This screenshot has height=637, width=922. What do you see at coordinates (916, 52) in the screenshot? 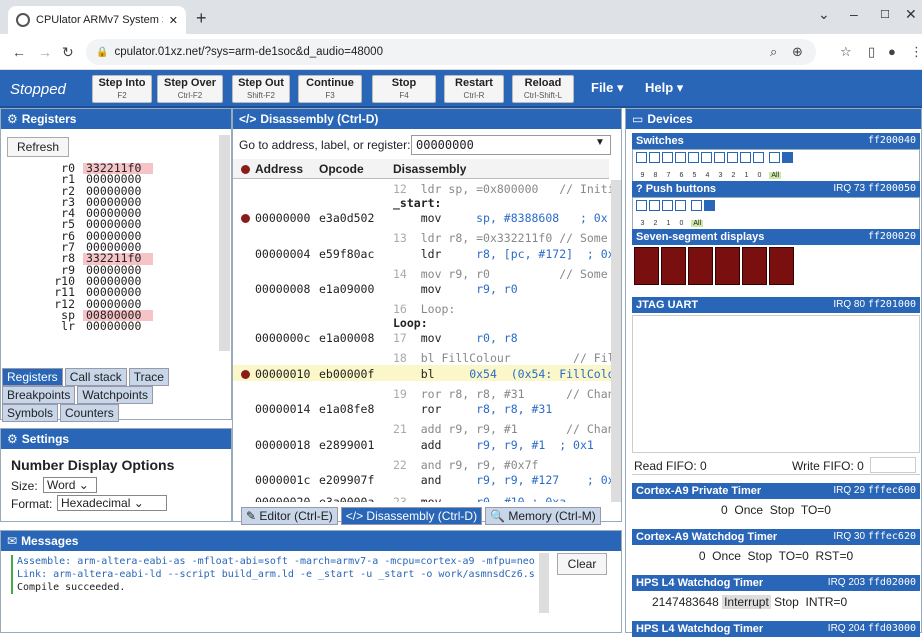
I see `menu-dots-icon: ⋮` at bounding box center [916, 52].